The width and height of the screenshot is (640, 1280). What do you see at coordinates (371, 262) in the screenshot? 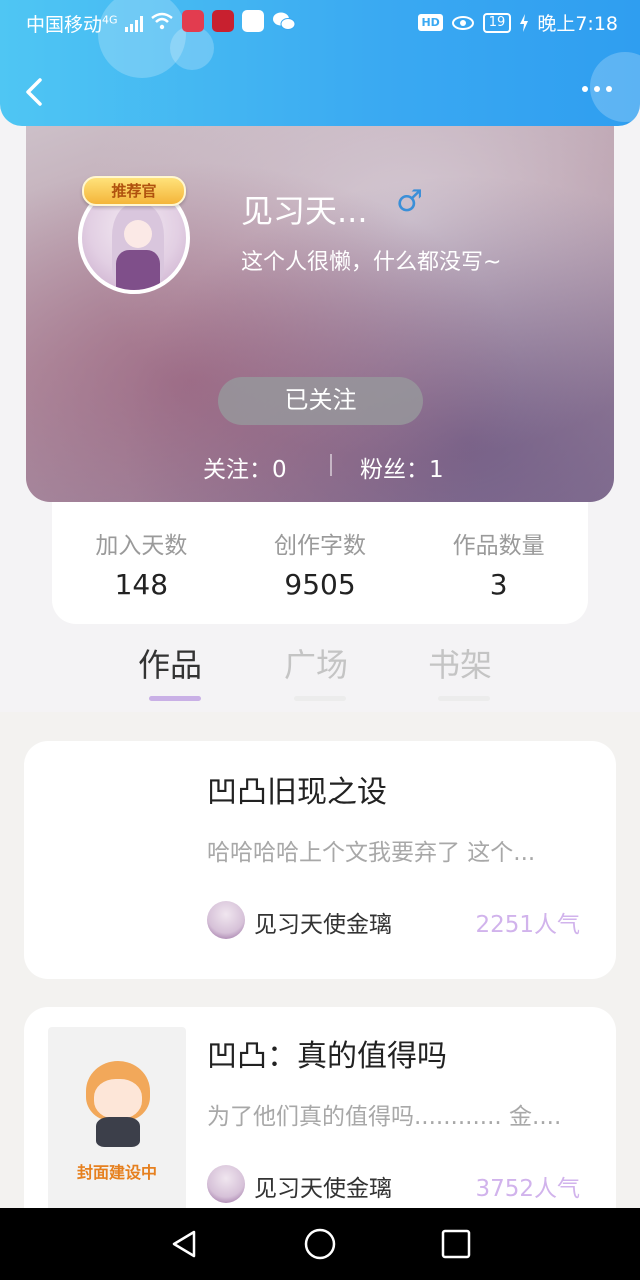
I see `user-bio: 这个人很懒，什么都没写~` at bounding box center [371, 262].